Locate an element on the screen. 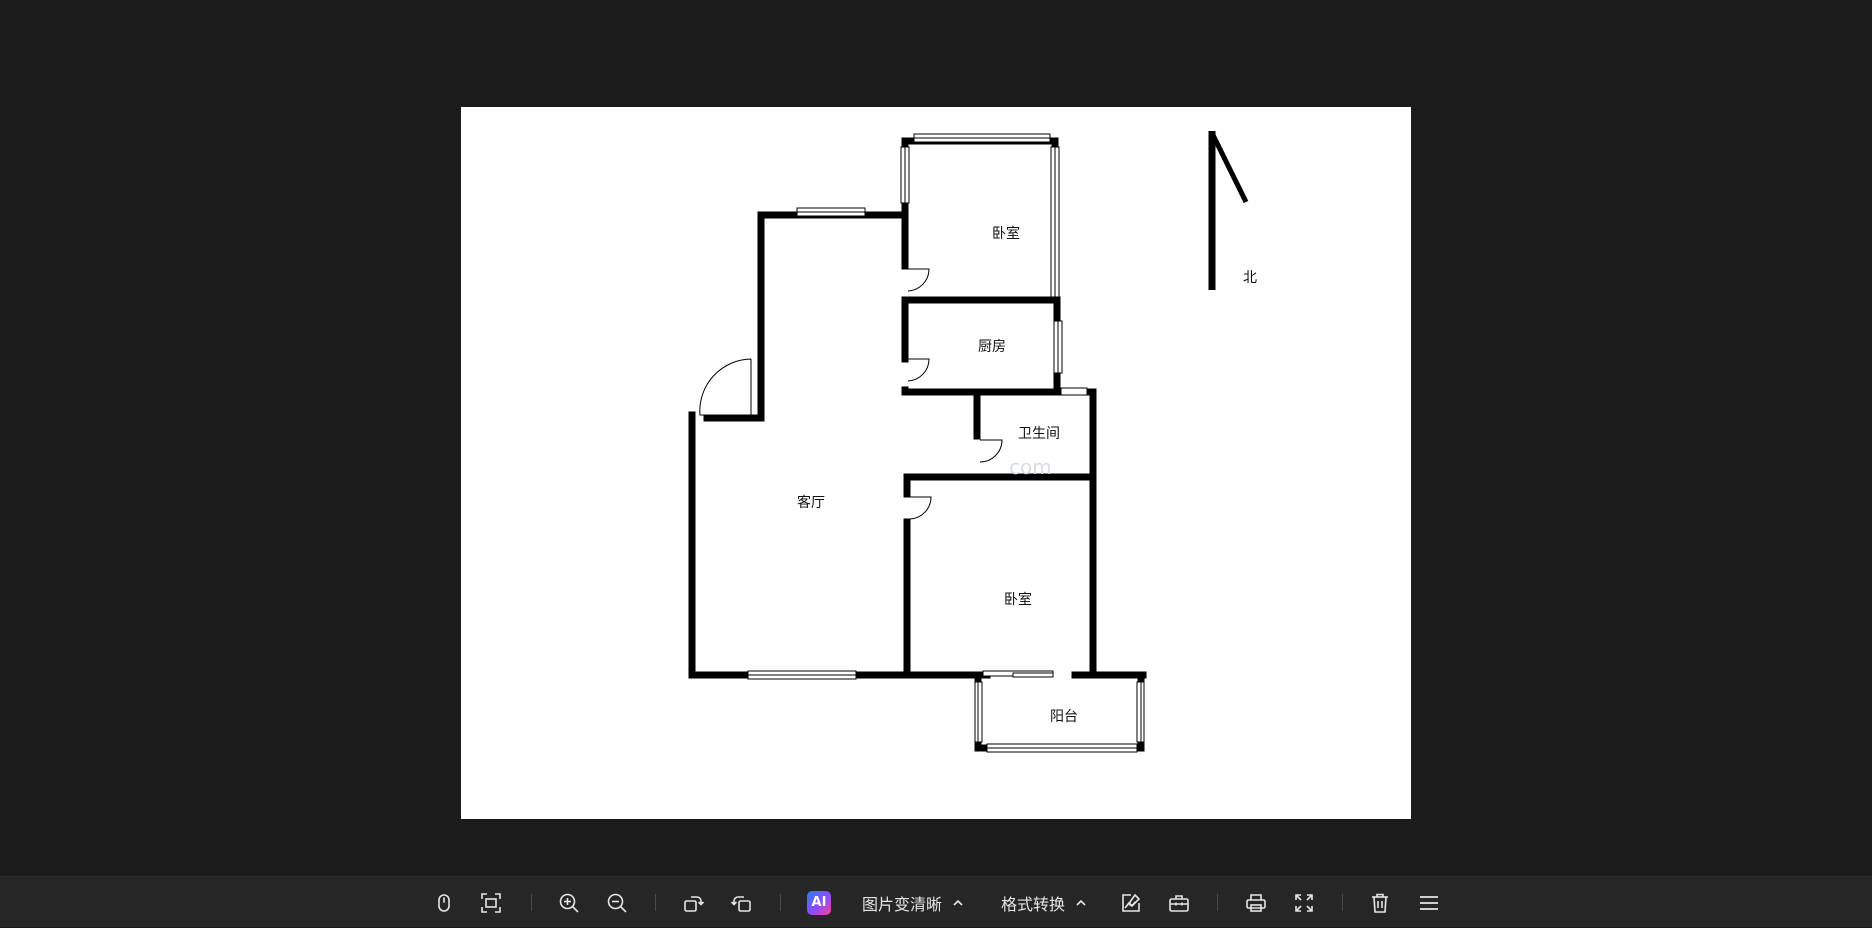 This screenshot has width=1872, height=928. delete-button is located at coordinates (1380, 902).